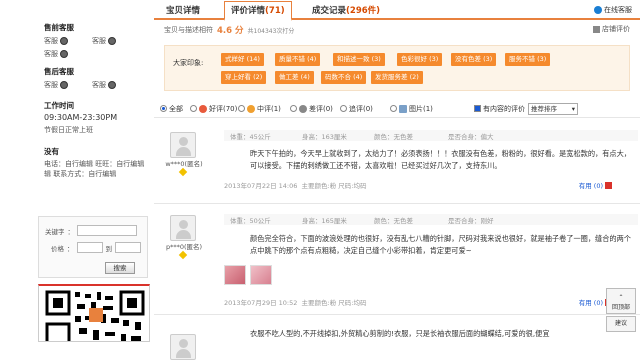  Describe the element at coordinates (294, 77) in the screenshot. I see `impression-tag: 做工差 (4)` at that location.